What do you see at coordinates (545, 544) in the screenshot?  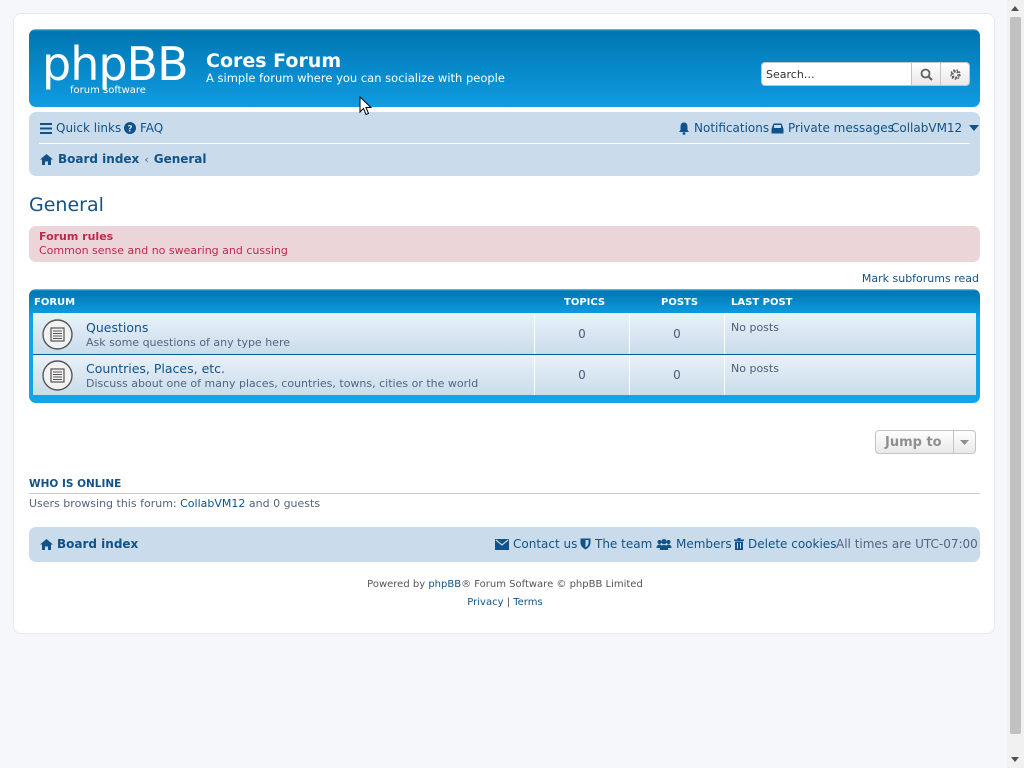 I see `contact-us-label: Contact us` at bounding box center [545, 544].